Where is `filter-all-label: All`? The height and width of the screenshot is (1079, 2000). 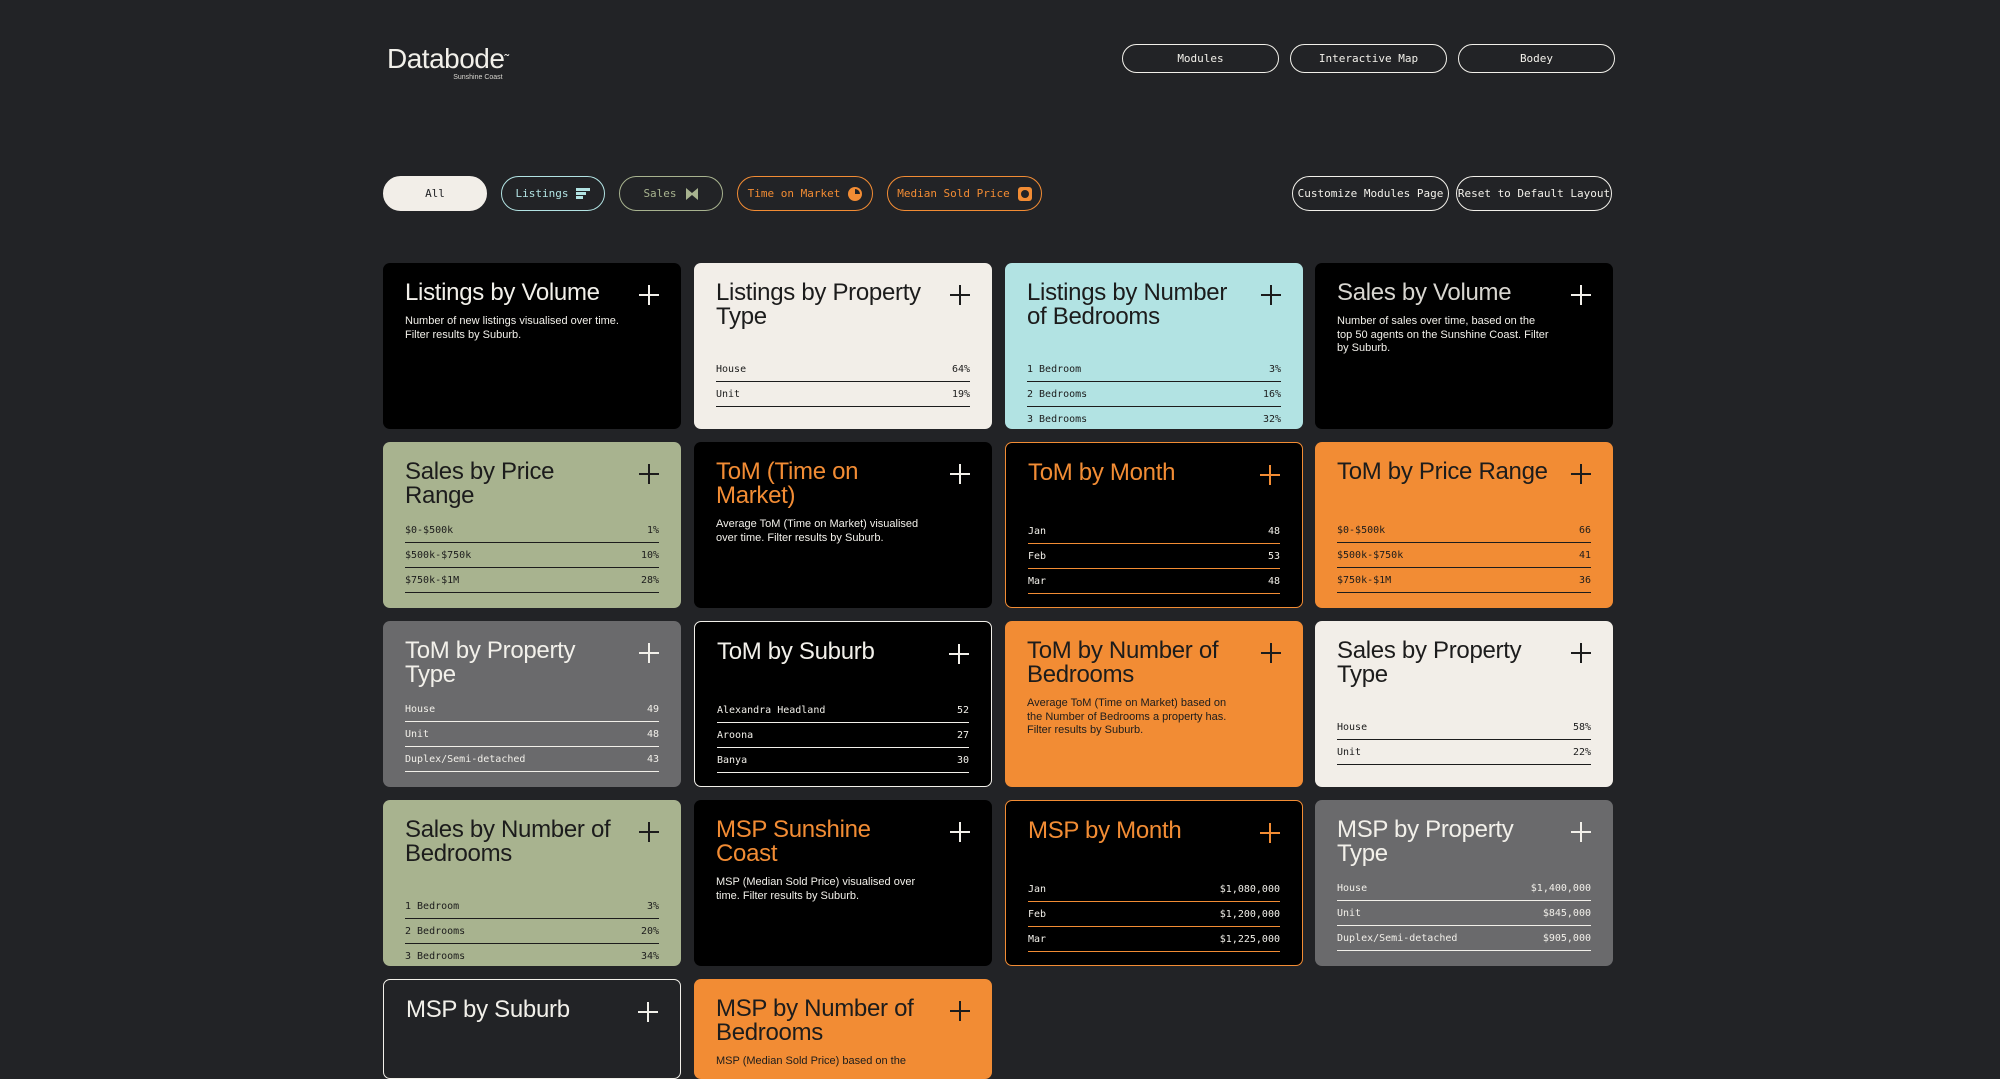
filter-all-label: All is located at coordinates (435, 193).